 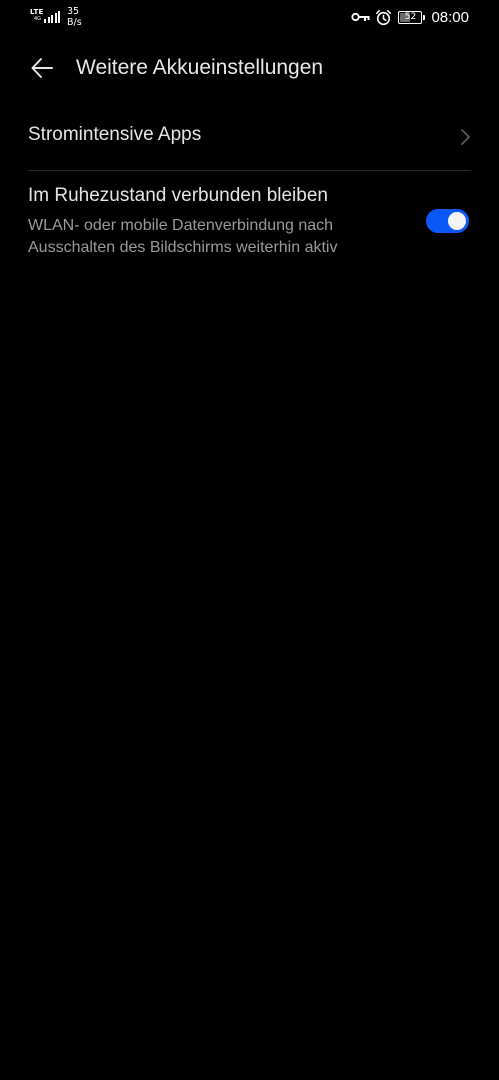 What do you see at coordinates (465, 137) in the screenshot?
I see `chevron-right-icon` at bounding box center [465, 137].